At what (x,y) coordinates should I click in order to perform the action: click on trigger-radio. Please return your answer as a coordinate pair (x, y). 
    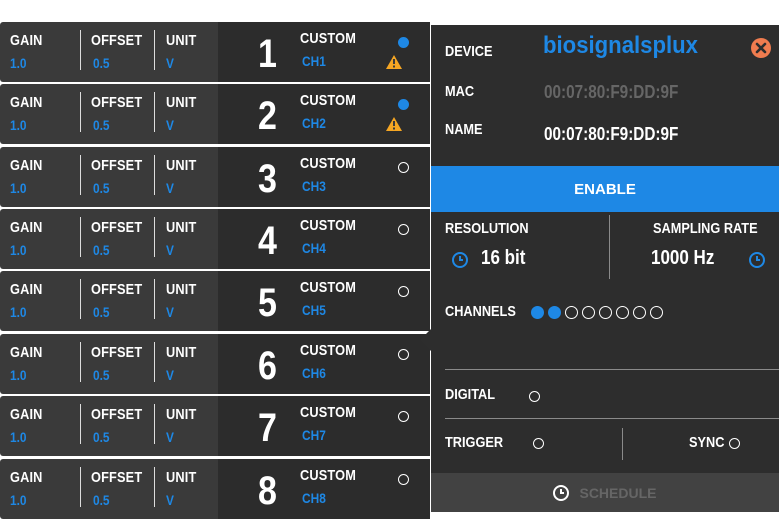
    Looking at the image, I should click on (538, 443).